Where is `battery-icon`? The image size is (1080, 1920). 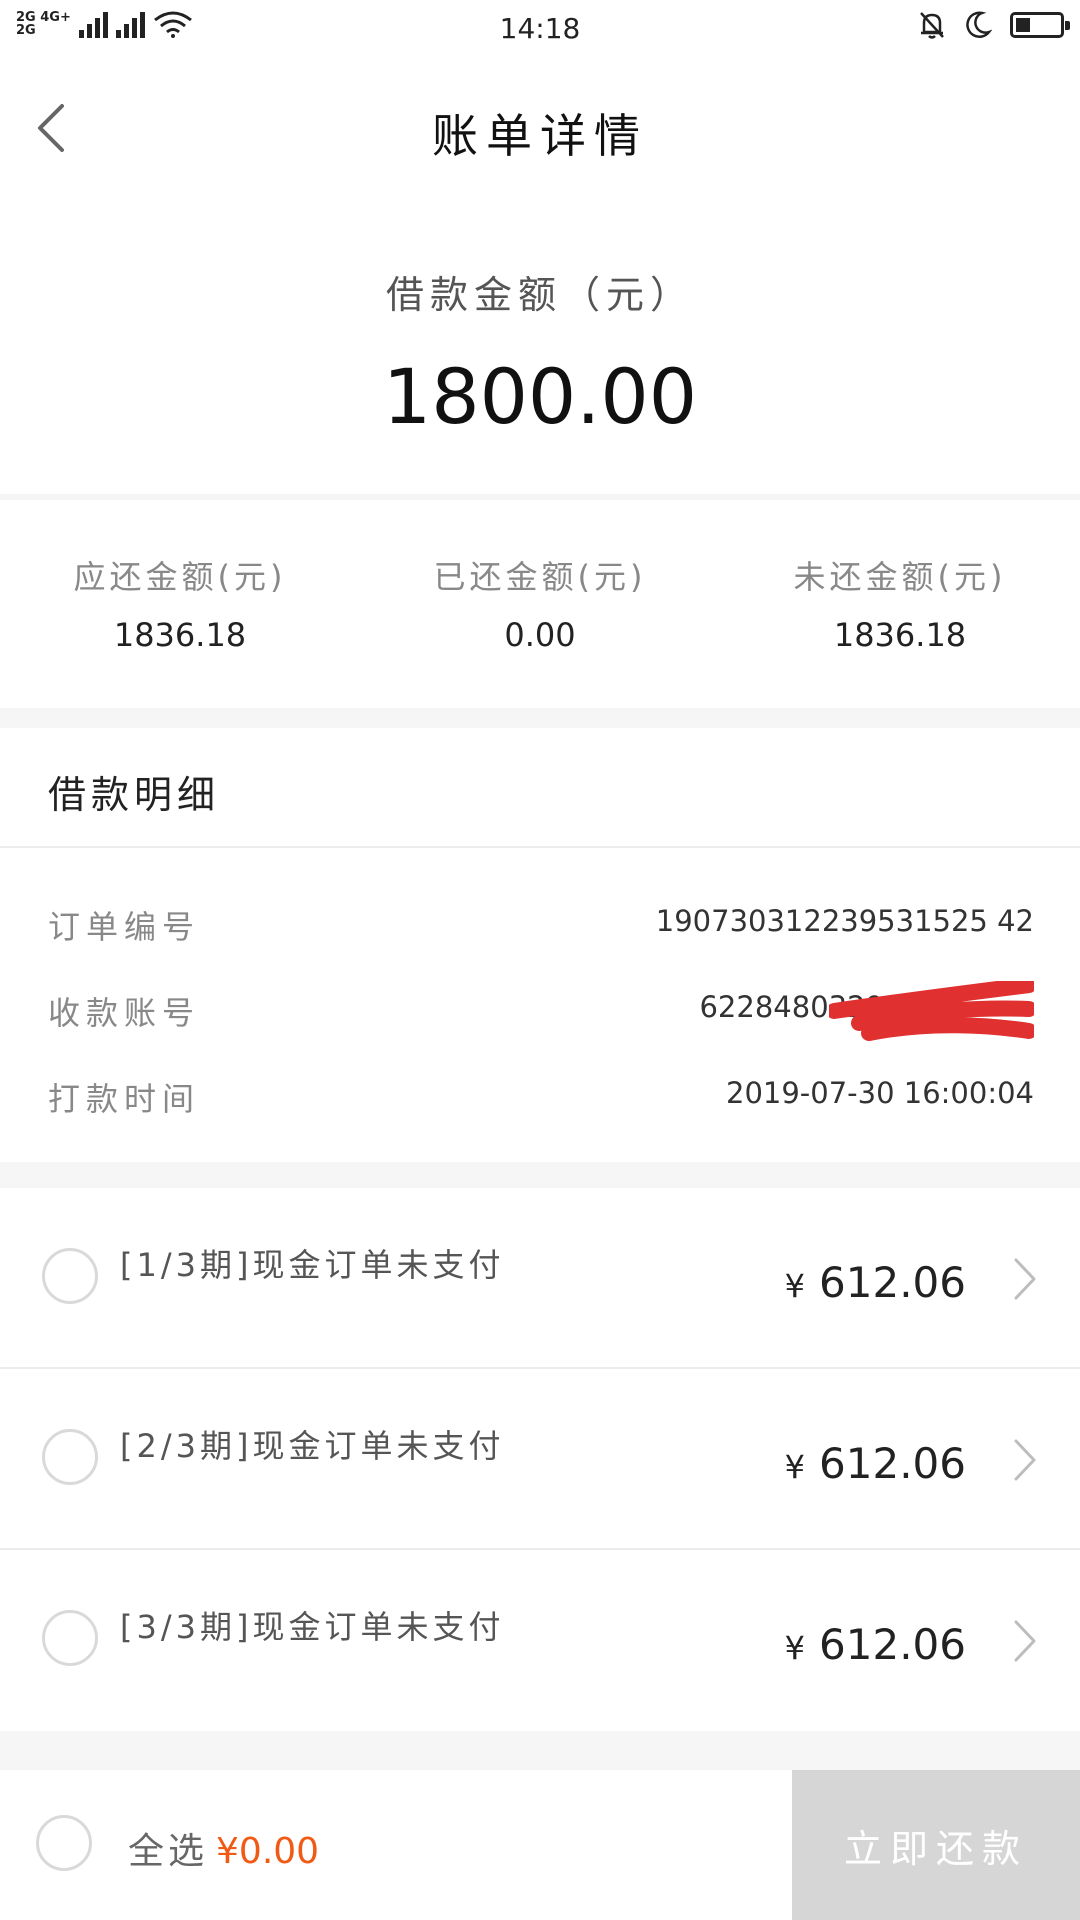
battery-icon is located at coordinates (1040, 25).